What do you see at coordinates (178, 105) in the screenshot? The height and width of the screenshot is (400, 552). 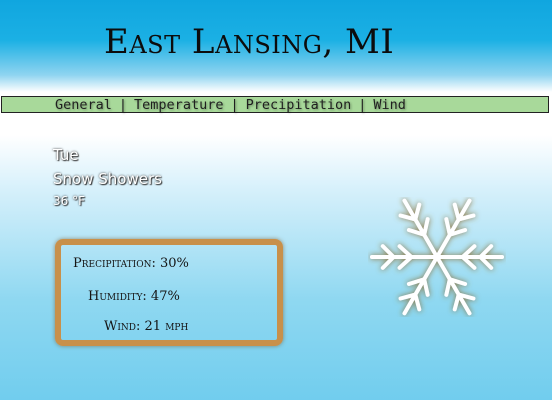 I see `tab-temperature: Temperature` at bounding box center [178, 105].